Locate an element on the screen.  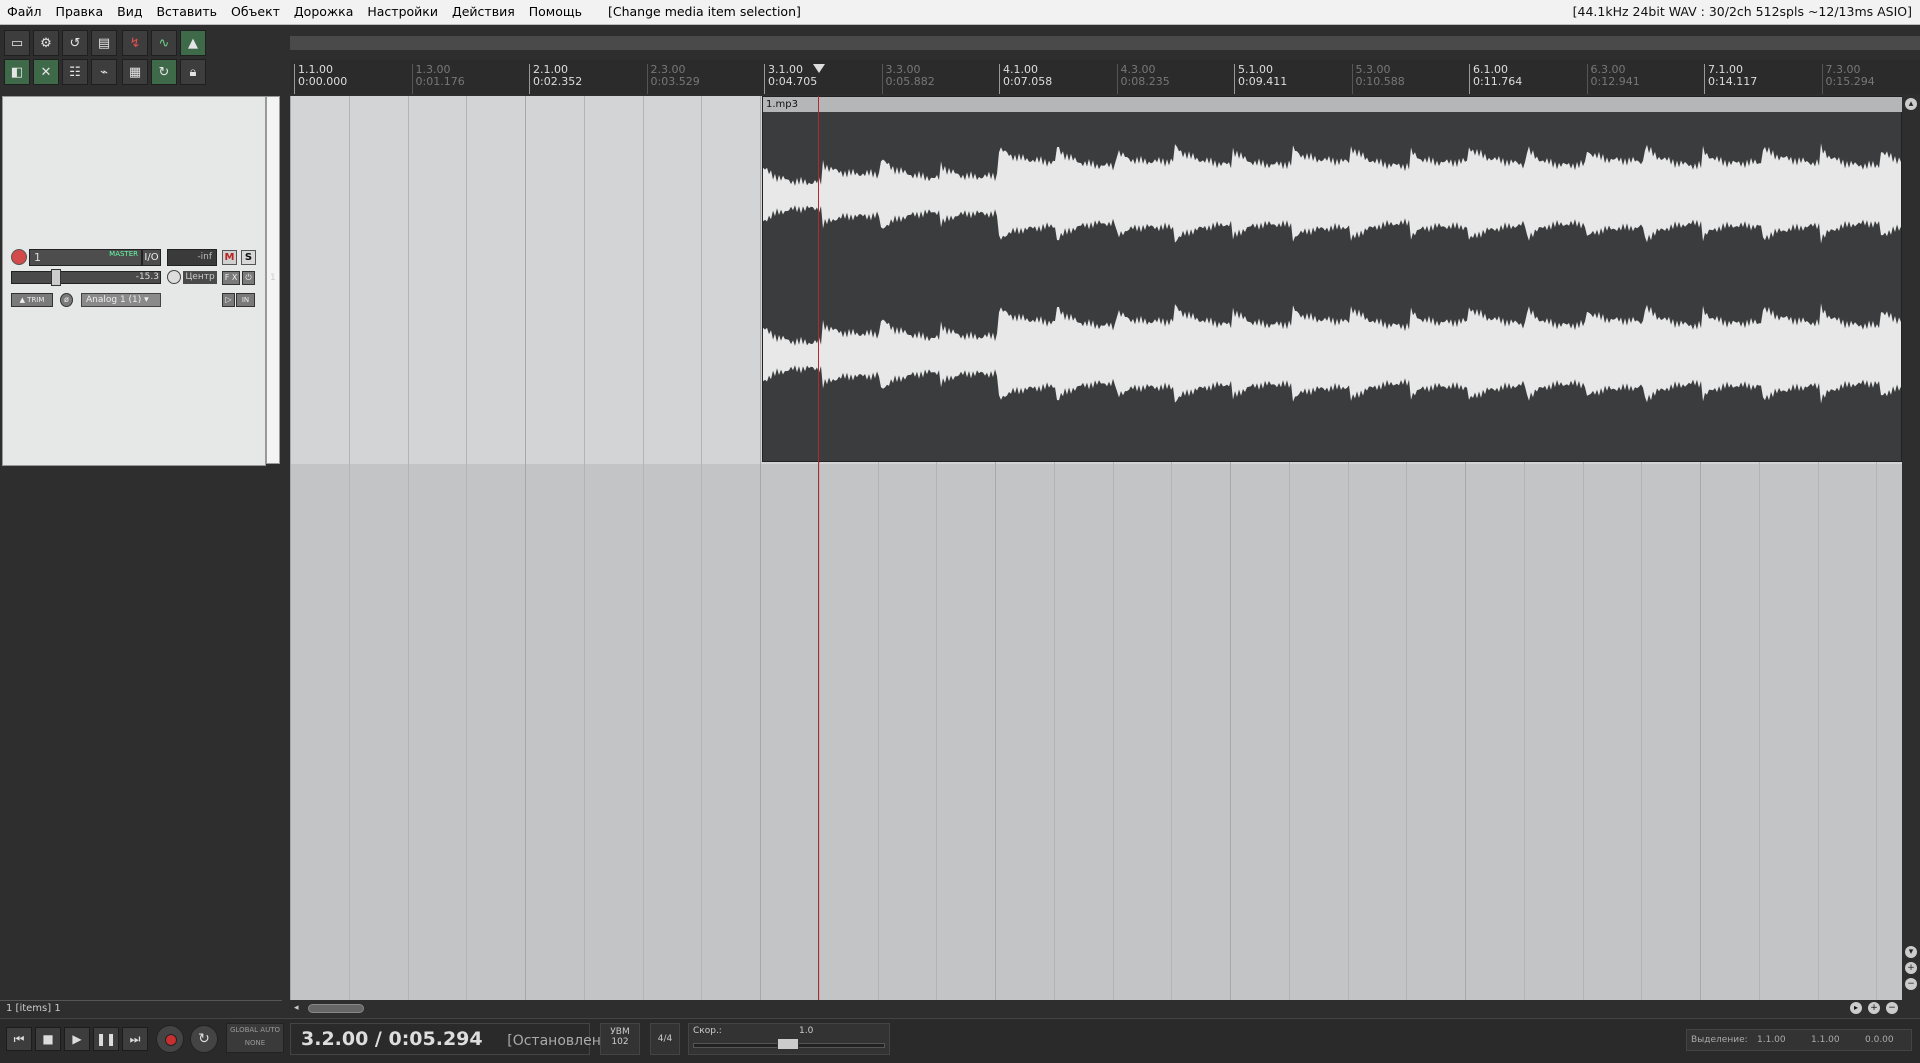
menu-file: Файл is located at coordinates (24, 12).